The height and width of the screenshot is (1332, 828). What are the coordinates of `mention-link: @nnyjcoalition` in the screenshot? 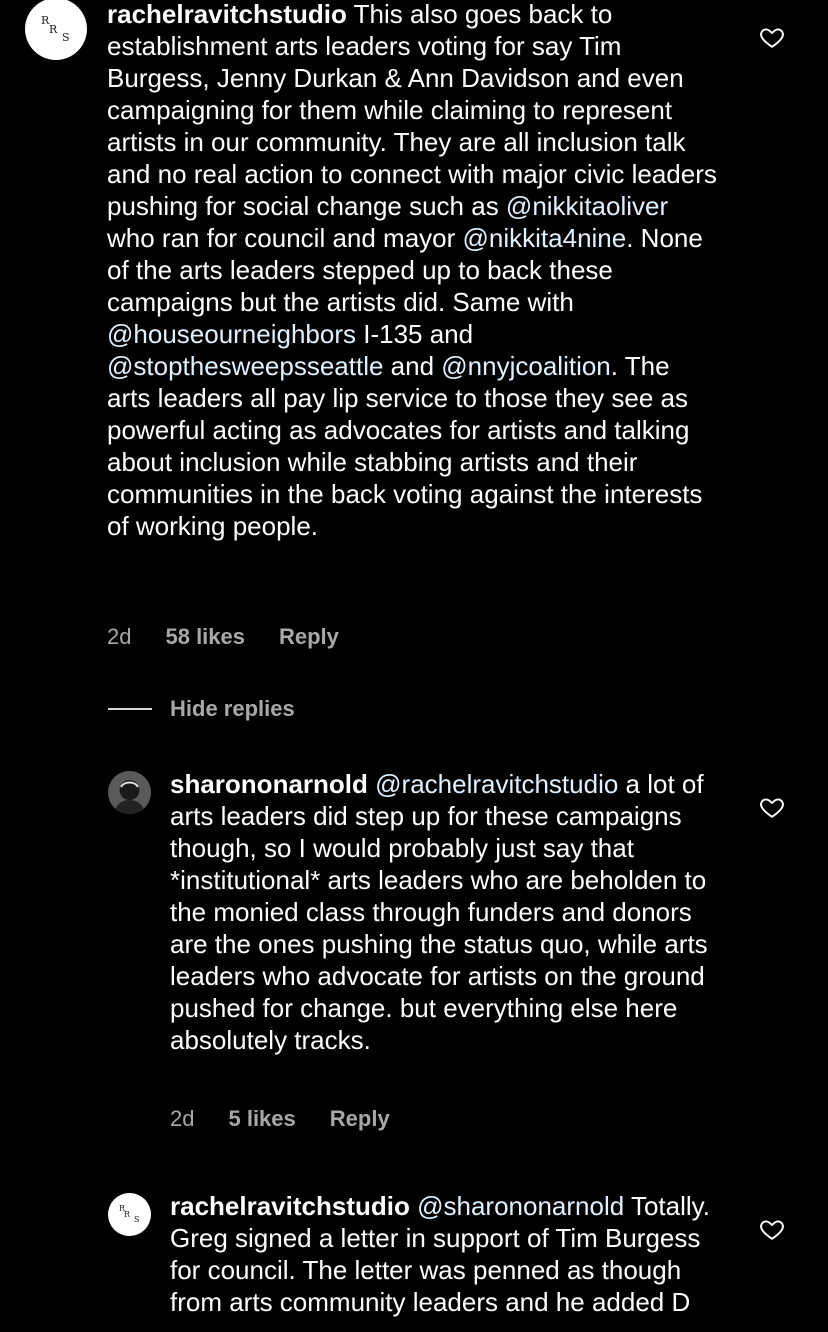 It's located at (525, 366).